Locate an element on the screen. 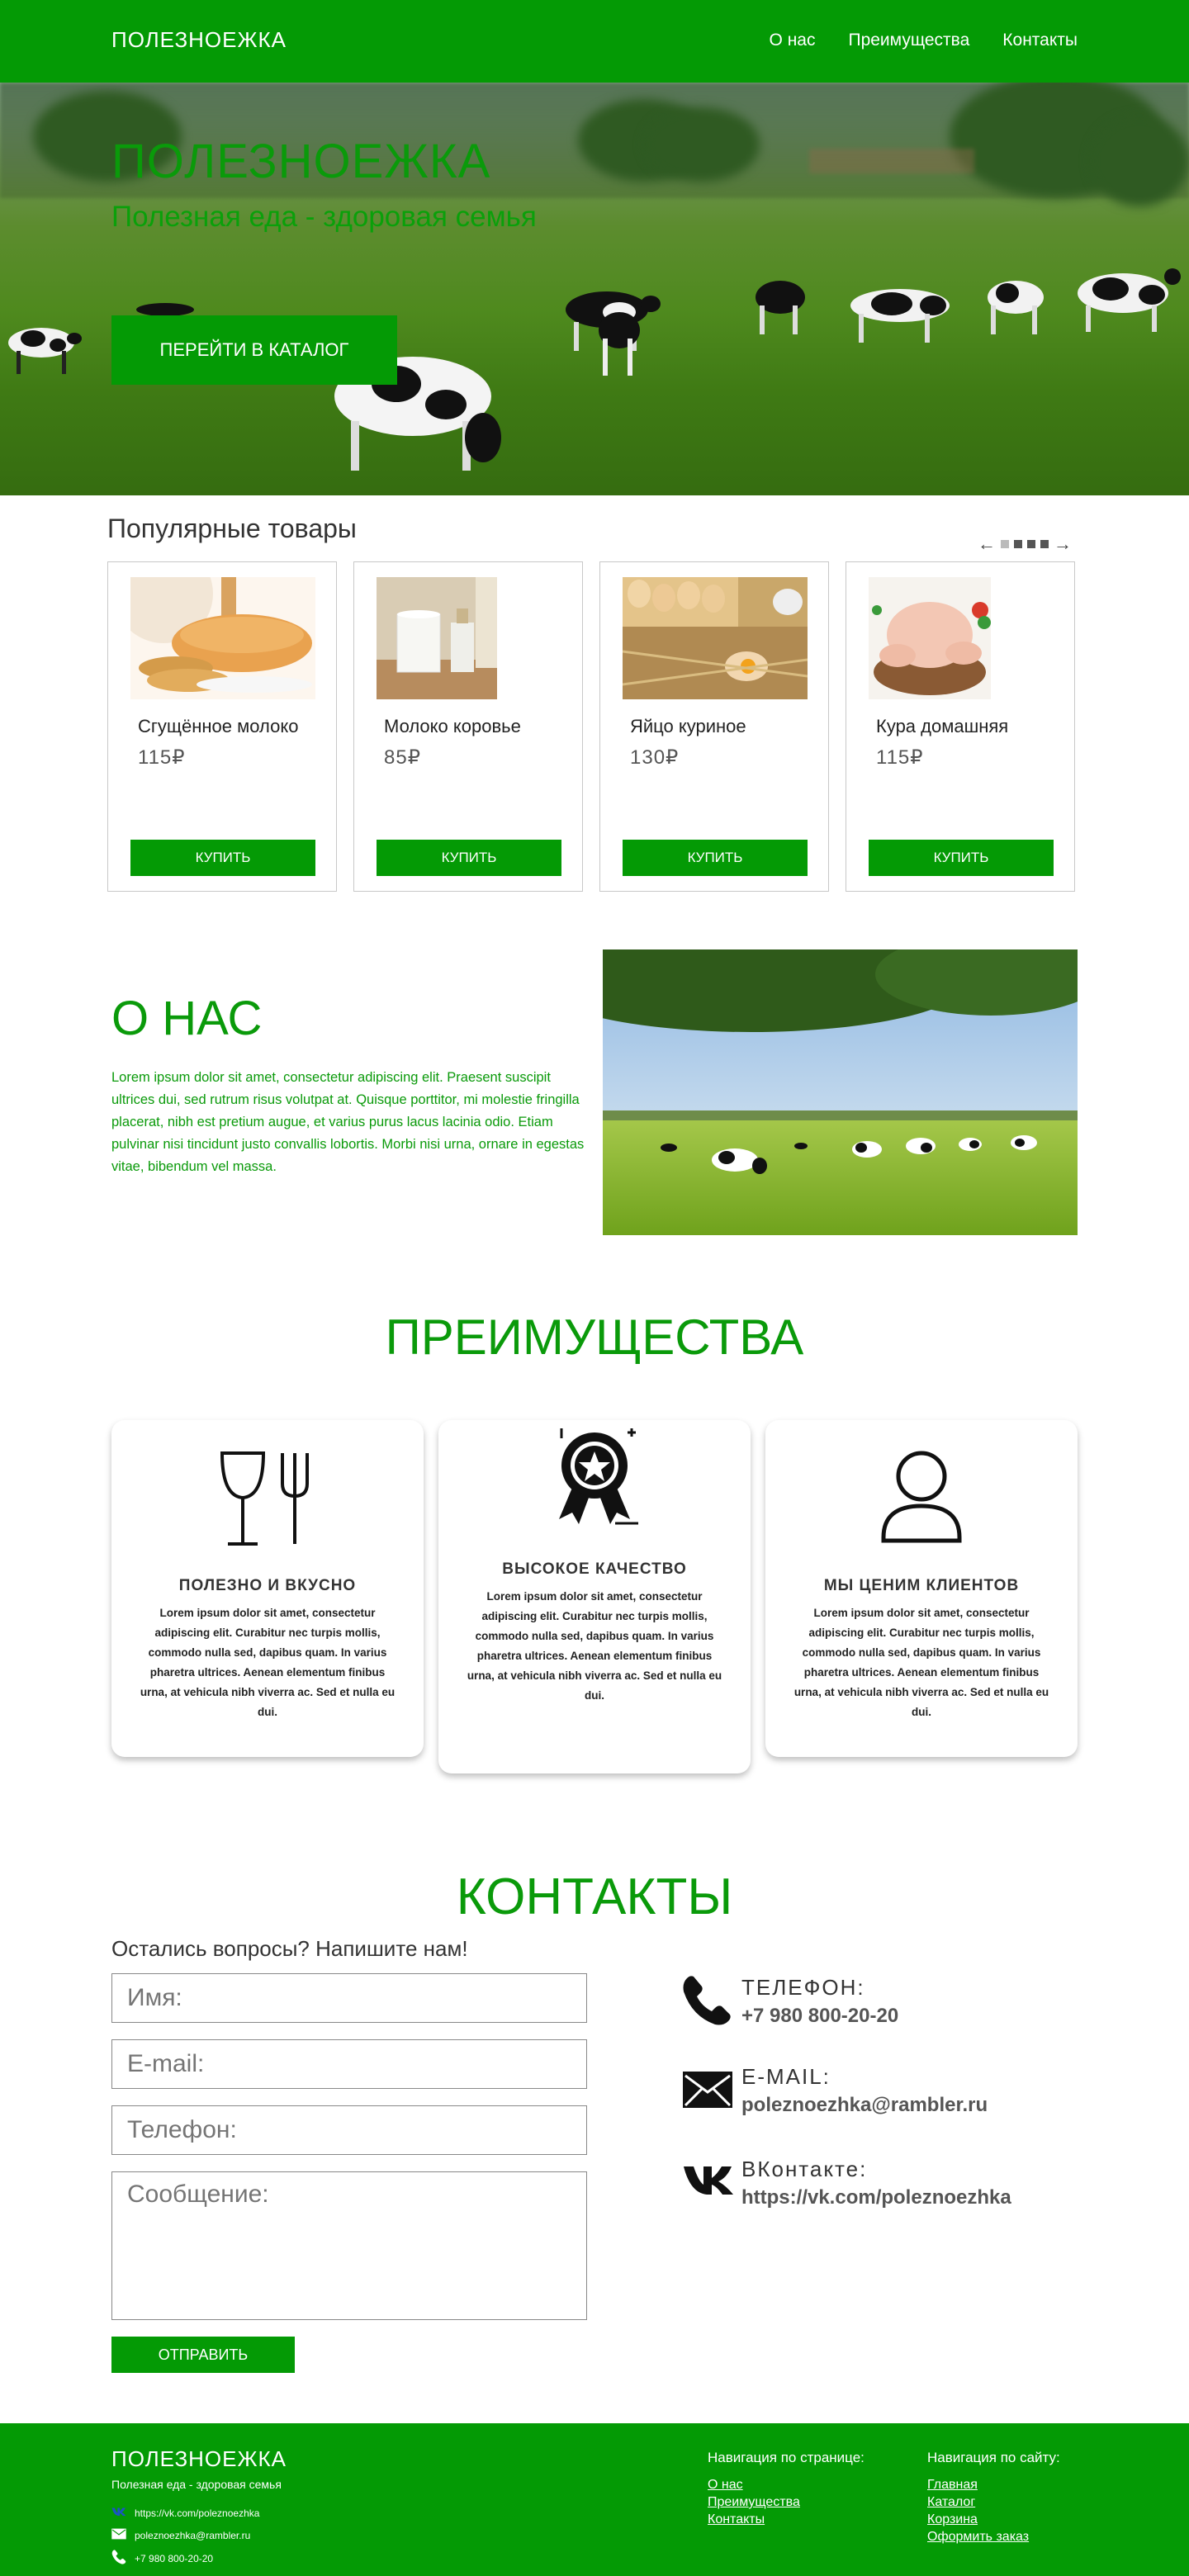  condensed-milk-photo is located at coordinates (222, 638).